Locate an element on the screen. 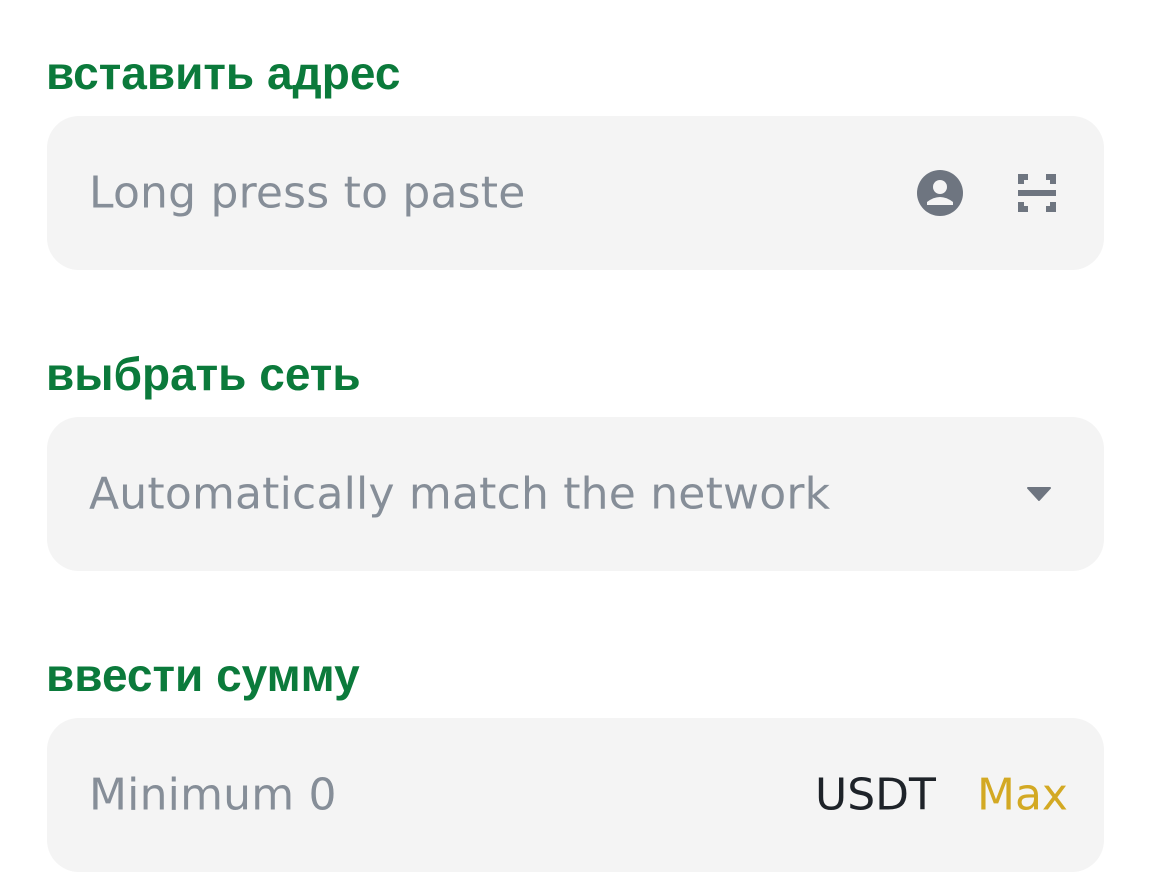 The height and width of the screenshot is (896, 1152). network-label: выбрать сеть is located at coordinates (203, 374).